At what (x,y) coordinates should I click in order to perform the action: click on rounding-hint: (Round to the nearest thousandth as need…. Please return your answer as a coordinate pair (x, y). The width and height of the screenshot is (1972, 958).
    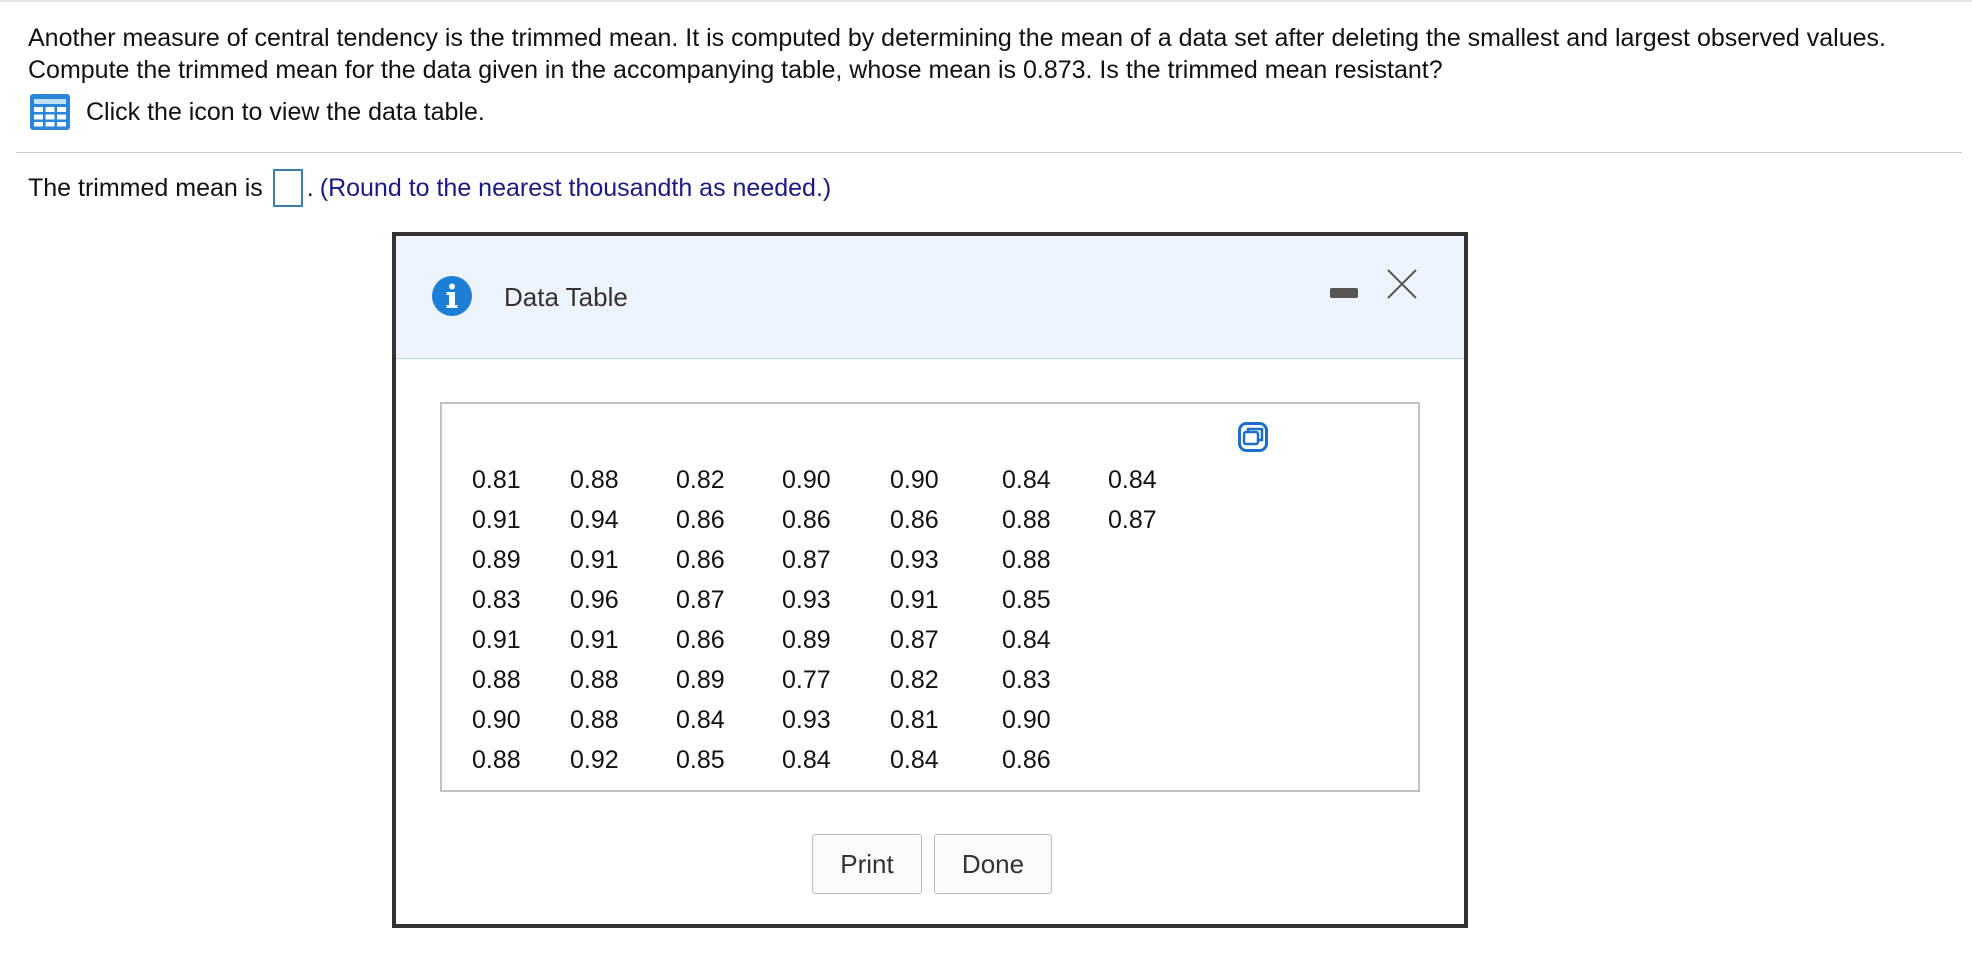
    Looking at the image, I should click on (575, 188).